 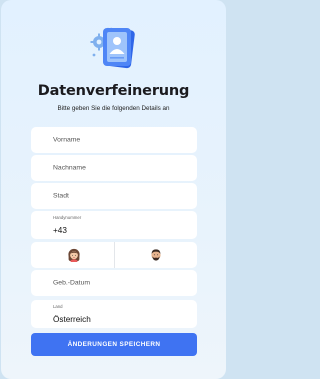 I want to click on phone-value: +43, so click(x=60, y=230).